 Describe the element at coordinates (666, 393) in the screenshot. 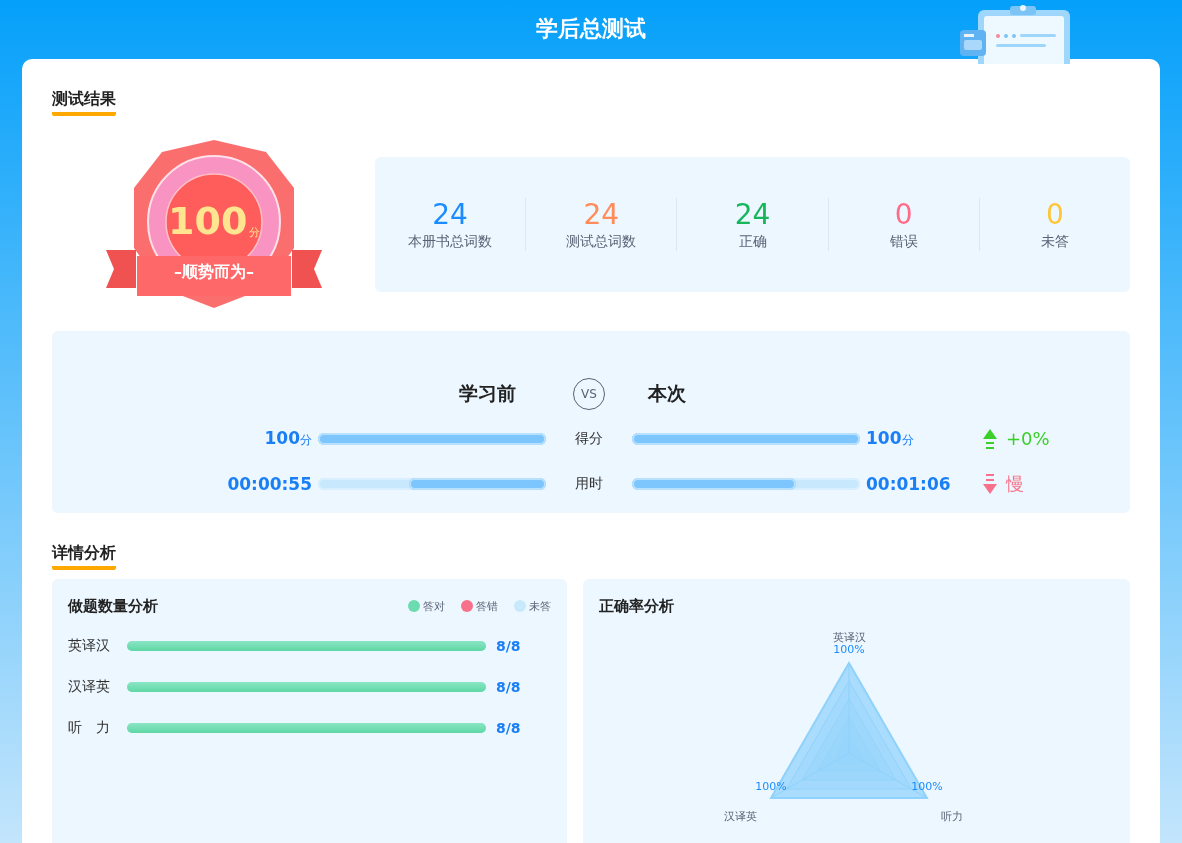

I see `column-title: 本次` at that location.